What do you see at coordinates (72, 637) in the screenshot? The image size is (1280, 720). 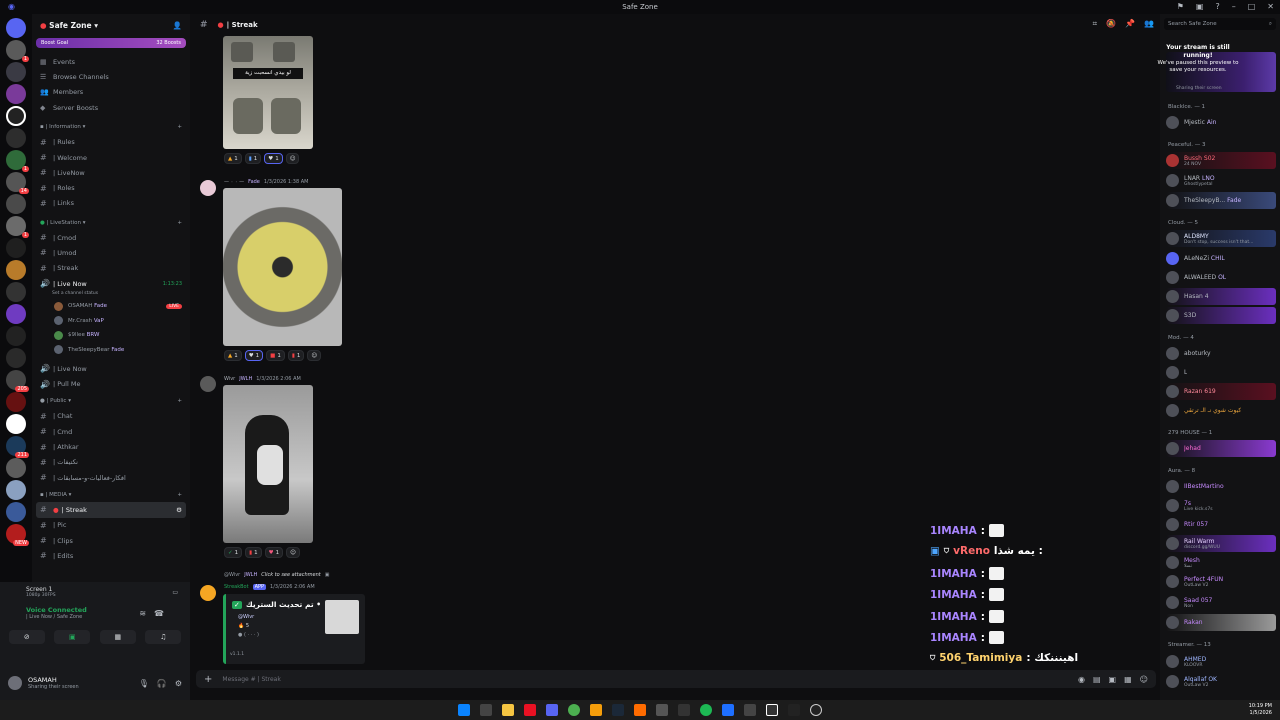 I see `screen-share-button: ▣` at bounding box center [72, 637].